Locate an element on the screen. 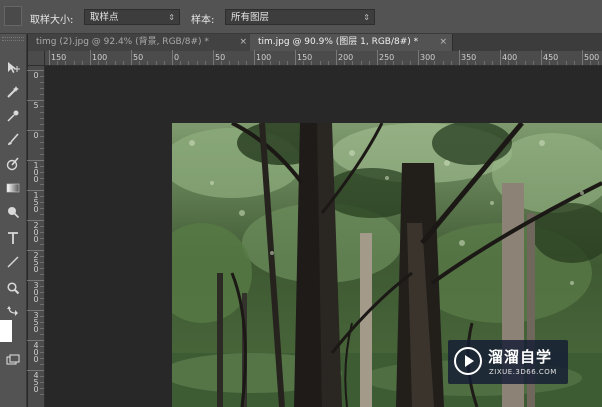 The image size is (602, 407). screen-mode-icon is located at coordinates (13, 360).